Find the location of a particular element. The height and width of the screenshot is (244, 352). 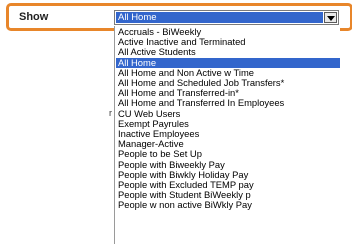

list-item: All Home and Transferred-in* is located at coordinates (228, 93).